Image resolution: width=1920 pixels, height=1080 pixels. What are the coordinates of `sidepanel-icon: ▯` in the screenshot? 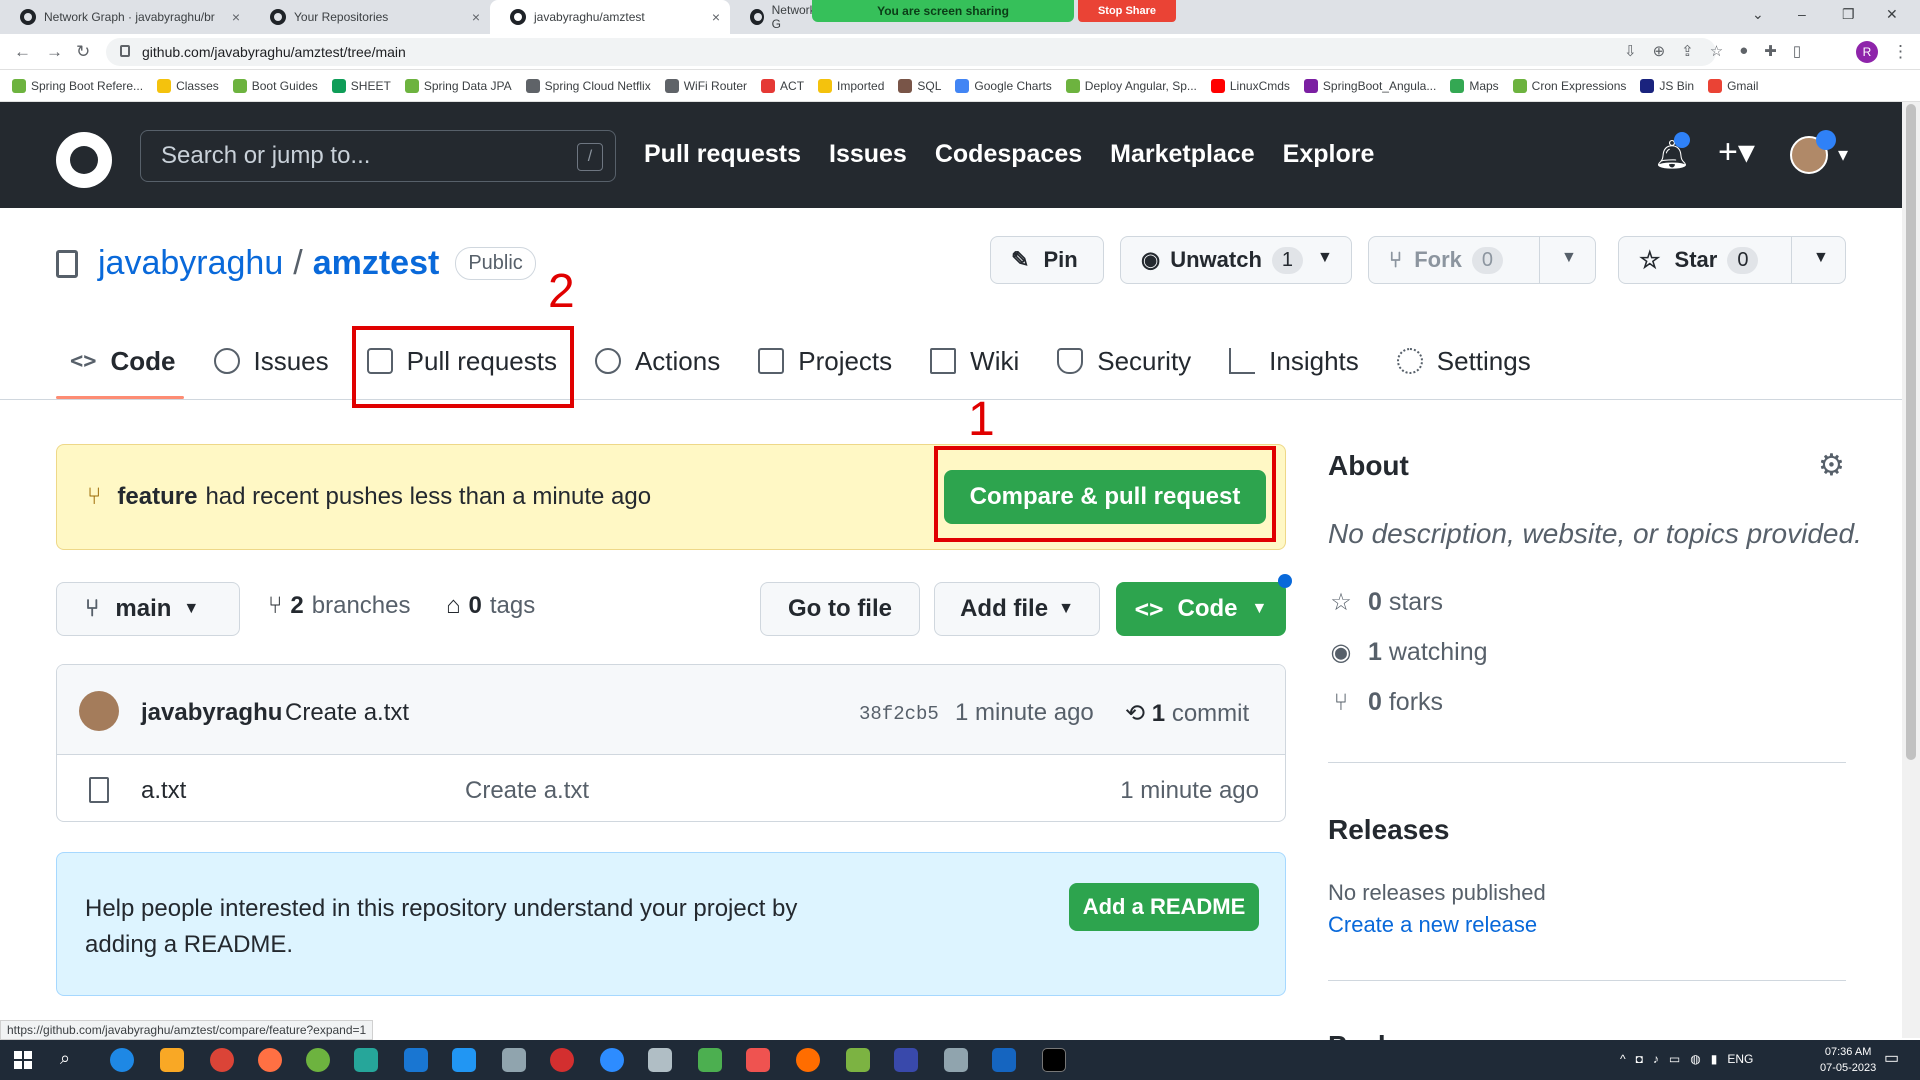 It's located at (1797, 51).